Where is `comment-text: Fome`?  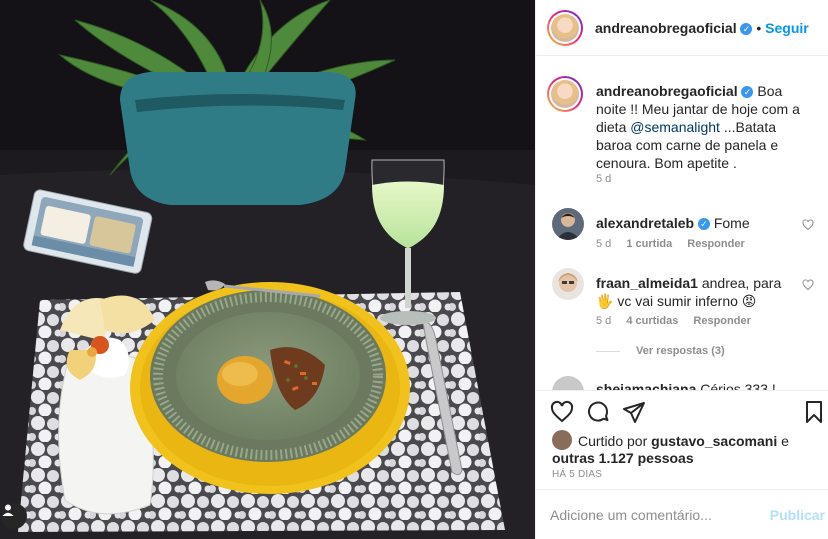 comment-text: Fome is located at coordinates (731, 223).